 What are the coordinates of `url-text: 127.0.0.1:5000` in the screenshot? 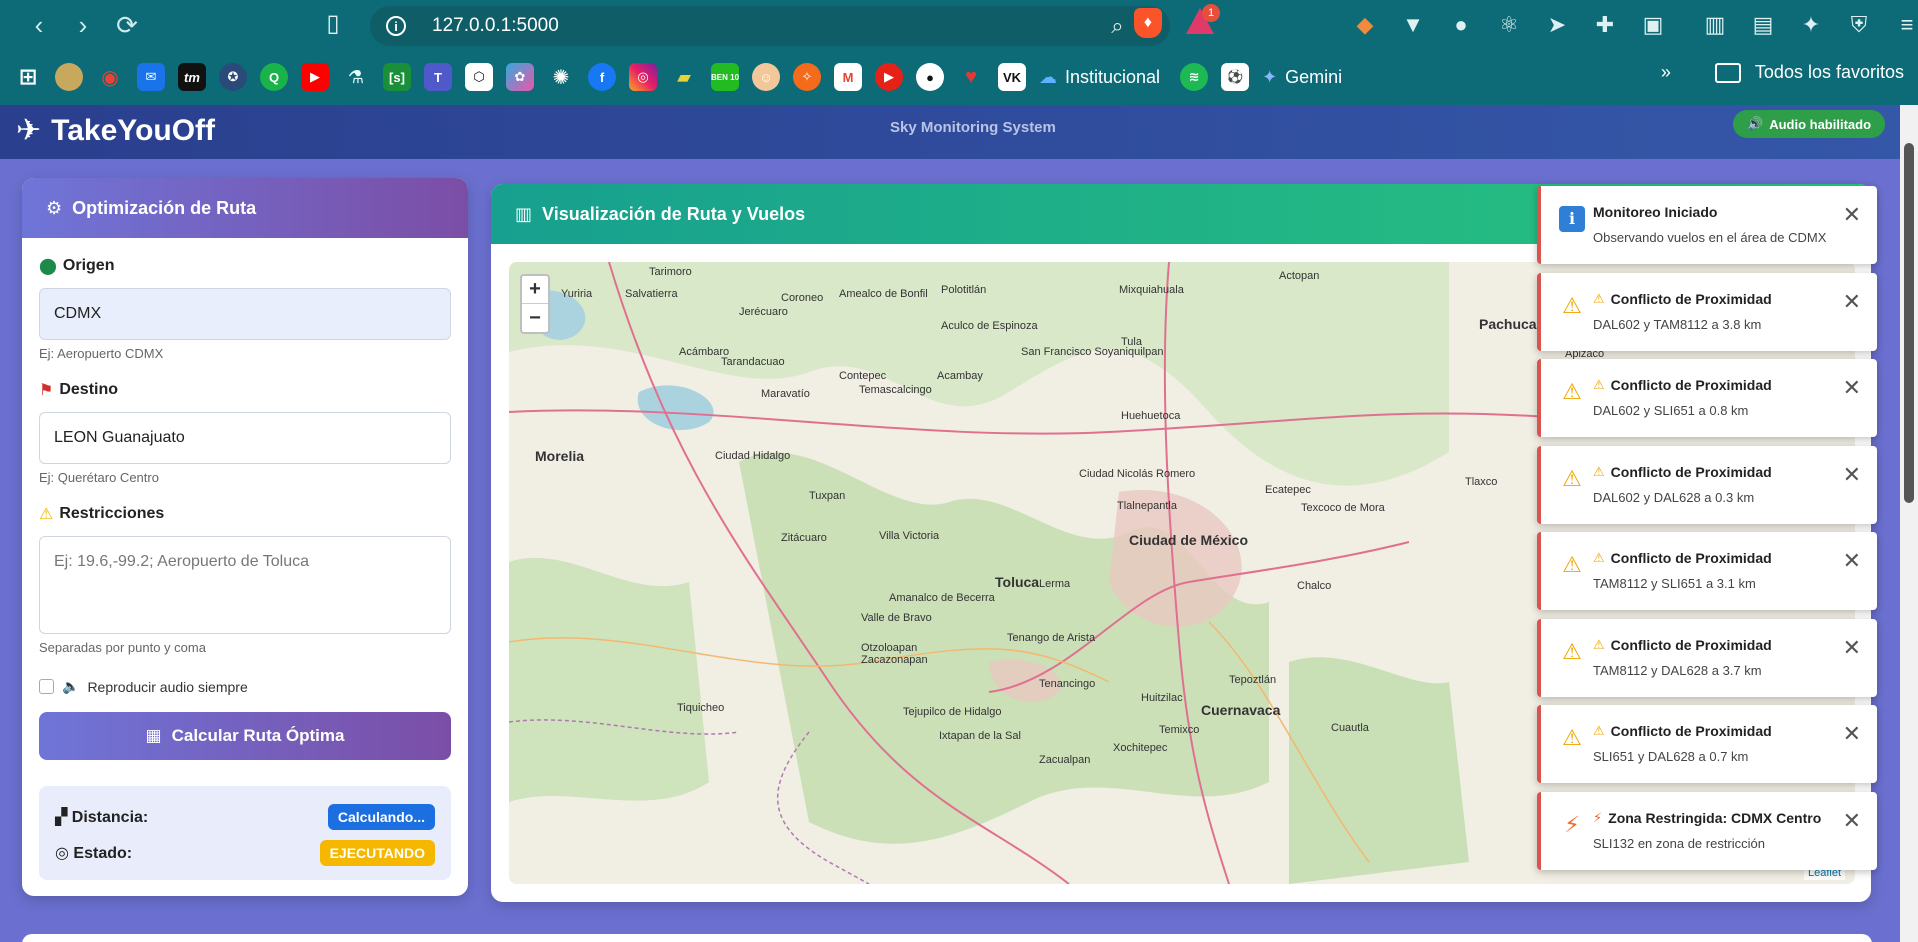 It's located at (495, 26).